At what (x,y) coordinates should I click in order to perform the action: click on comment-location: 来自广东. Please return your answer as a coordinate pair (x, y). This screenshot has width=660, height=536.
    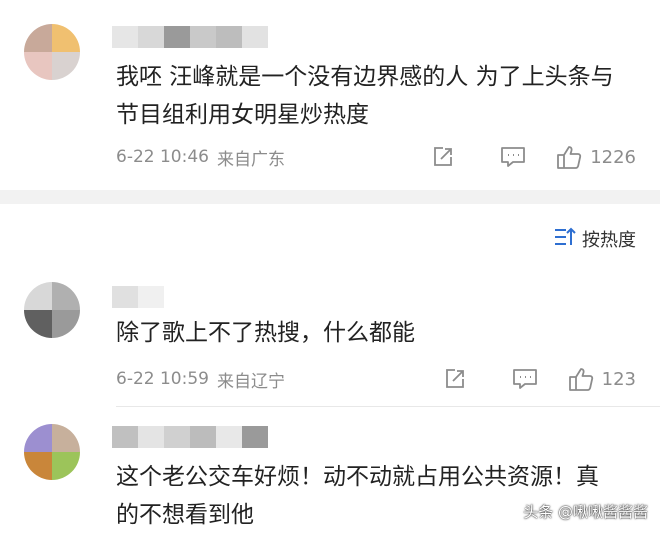
    Looking at the image, I should click on (250, 159).